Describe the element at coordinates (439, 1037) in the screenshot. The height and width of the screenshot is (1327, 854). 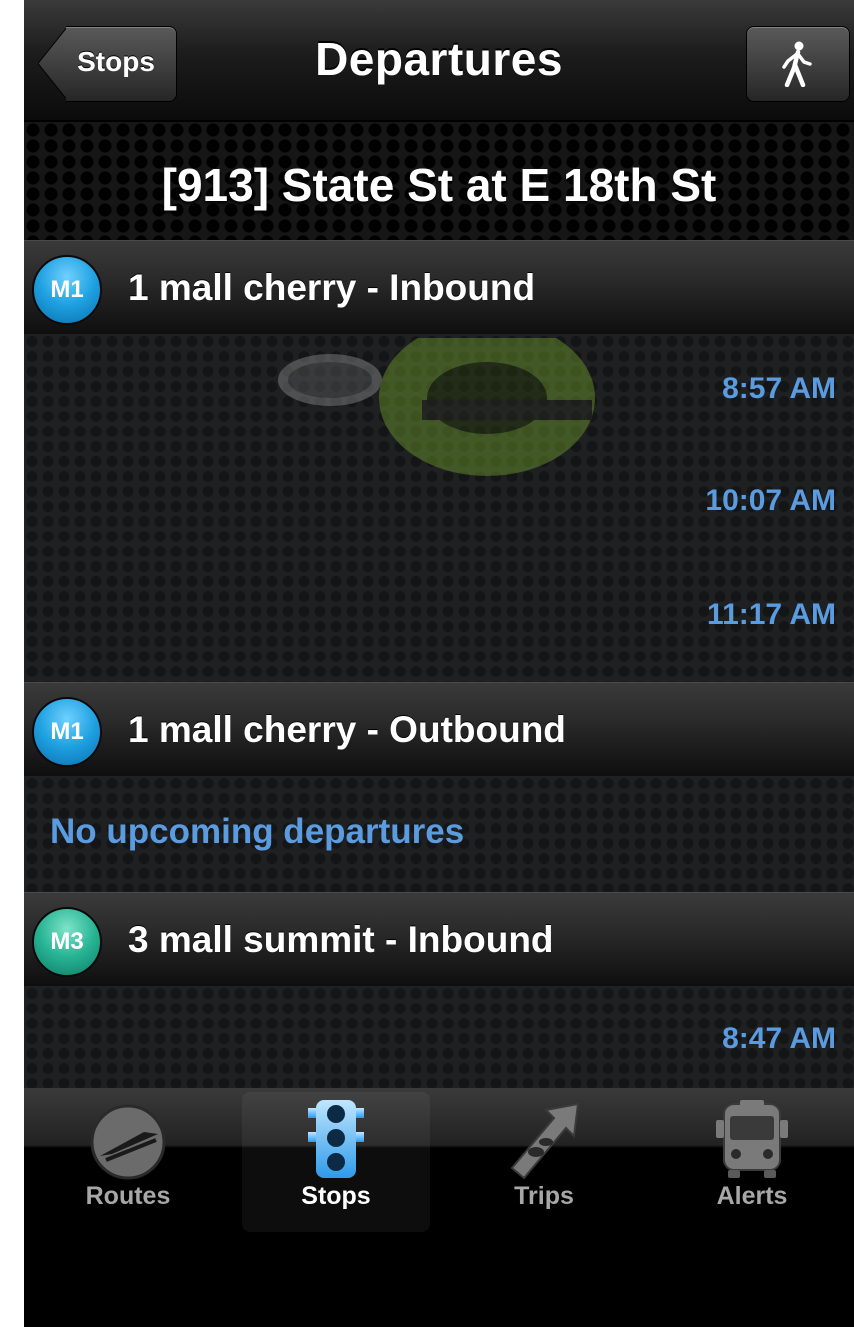
I see `departures-list: 8:47 AM` at that location.